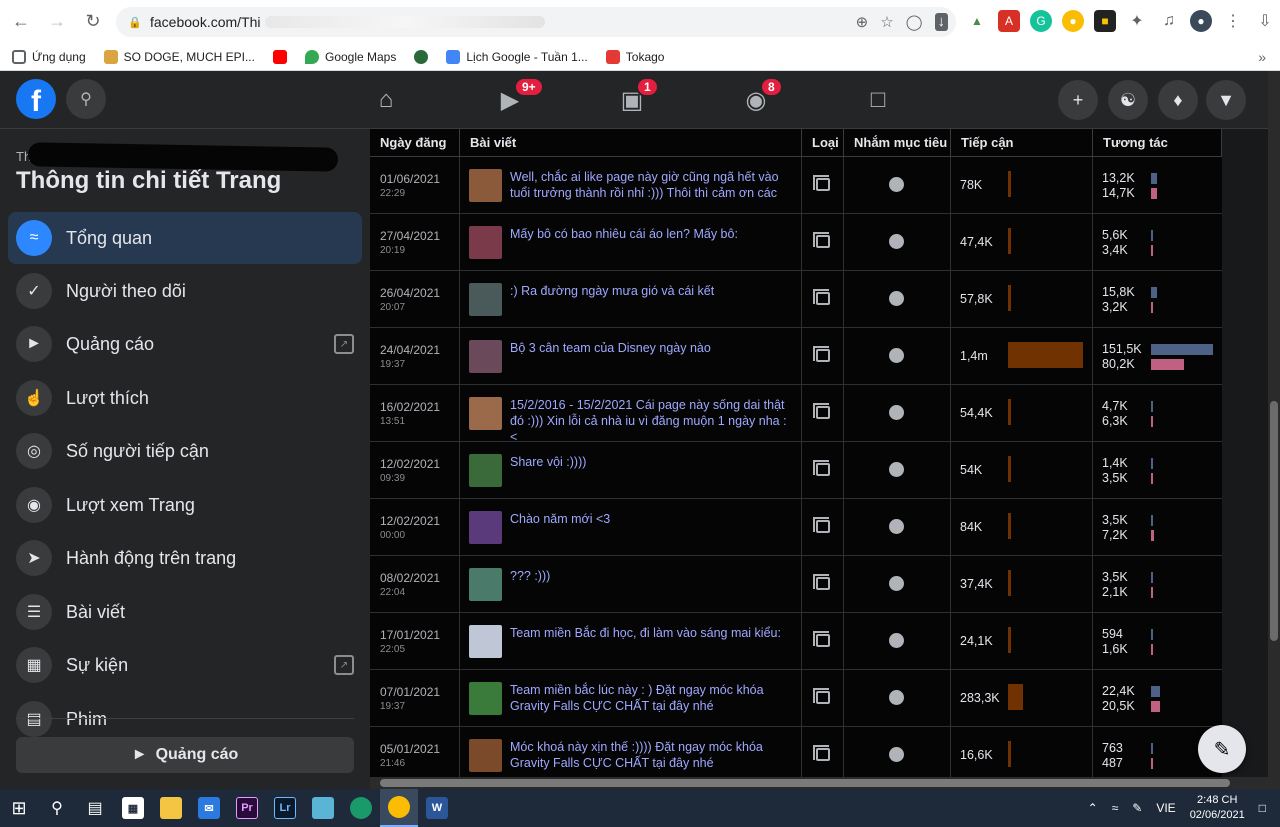 The image size is (1280, 827). What do you see at coordinates (437, 808) in the screenshot?
I see `word-icon: W` at bounding box center [437, 808].